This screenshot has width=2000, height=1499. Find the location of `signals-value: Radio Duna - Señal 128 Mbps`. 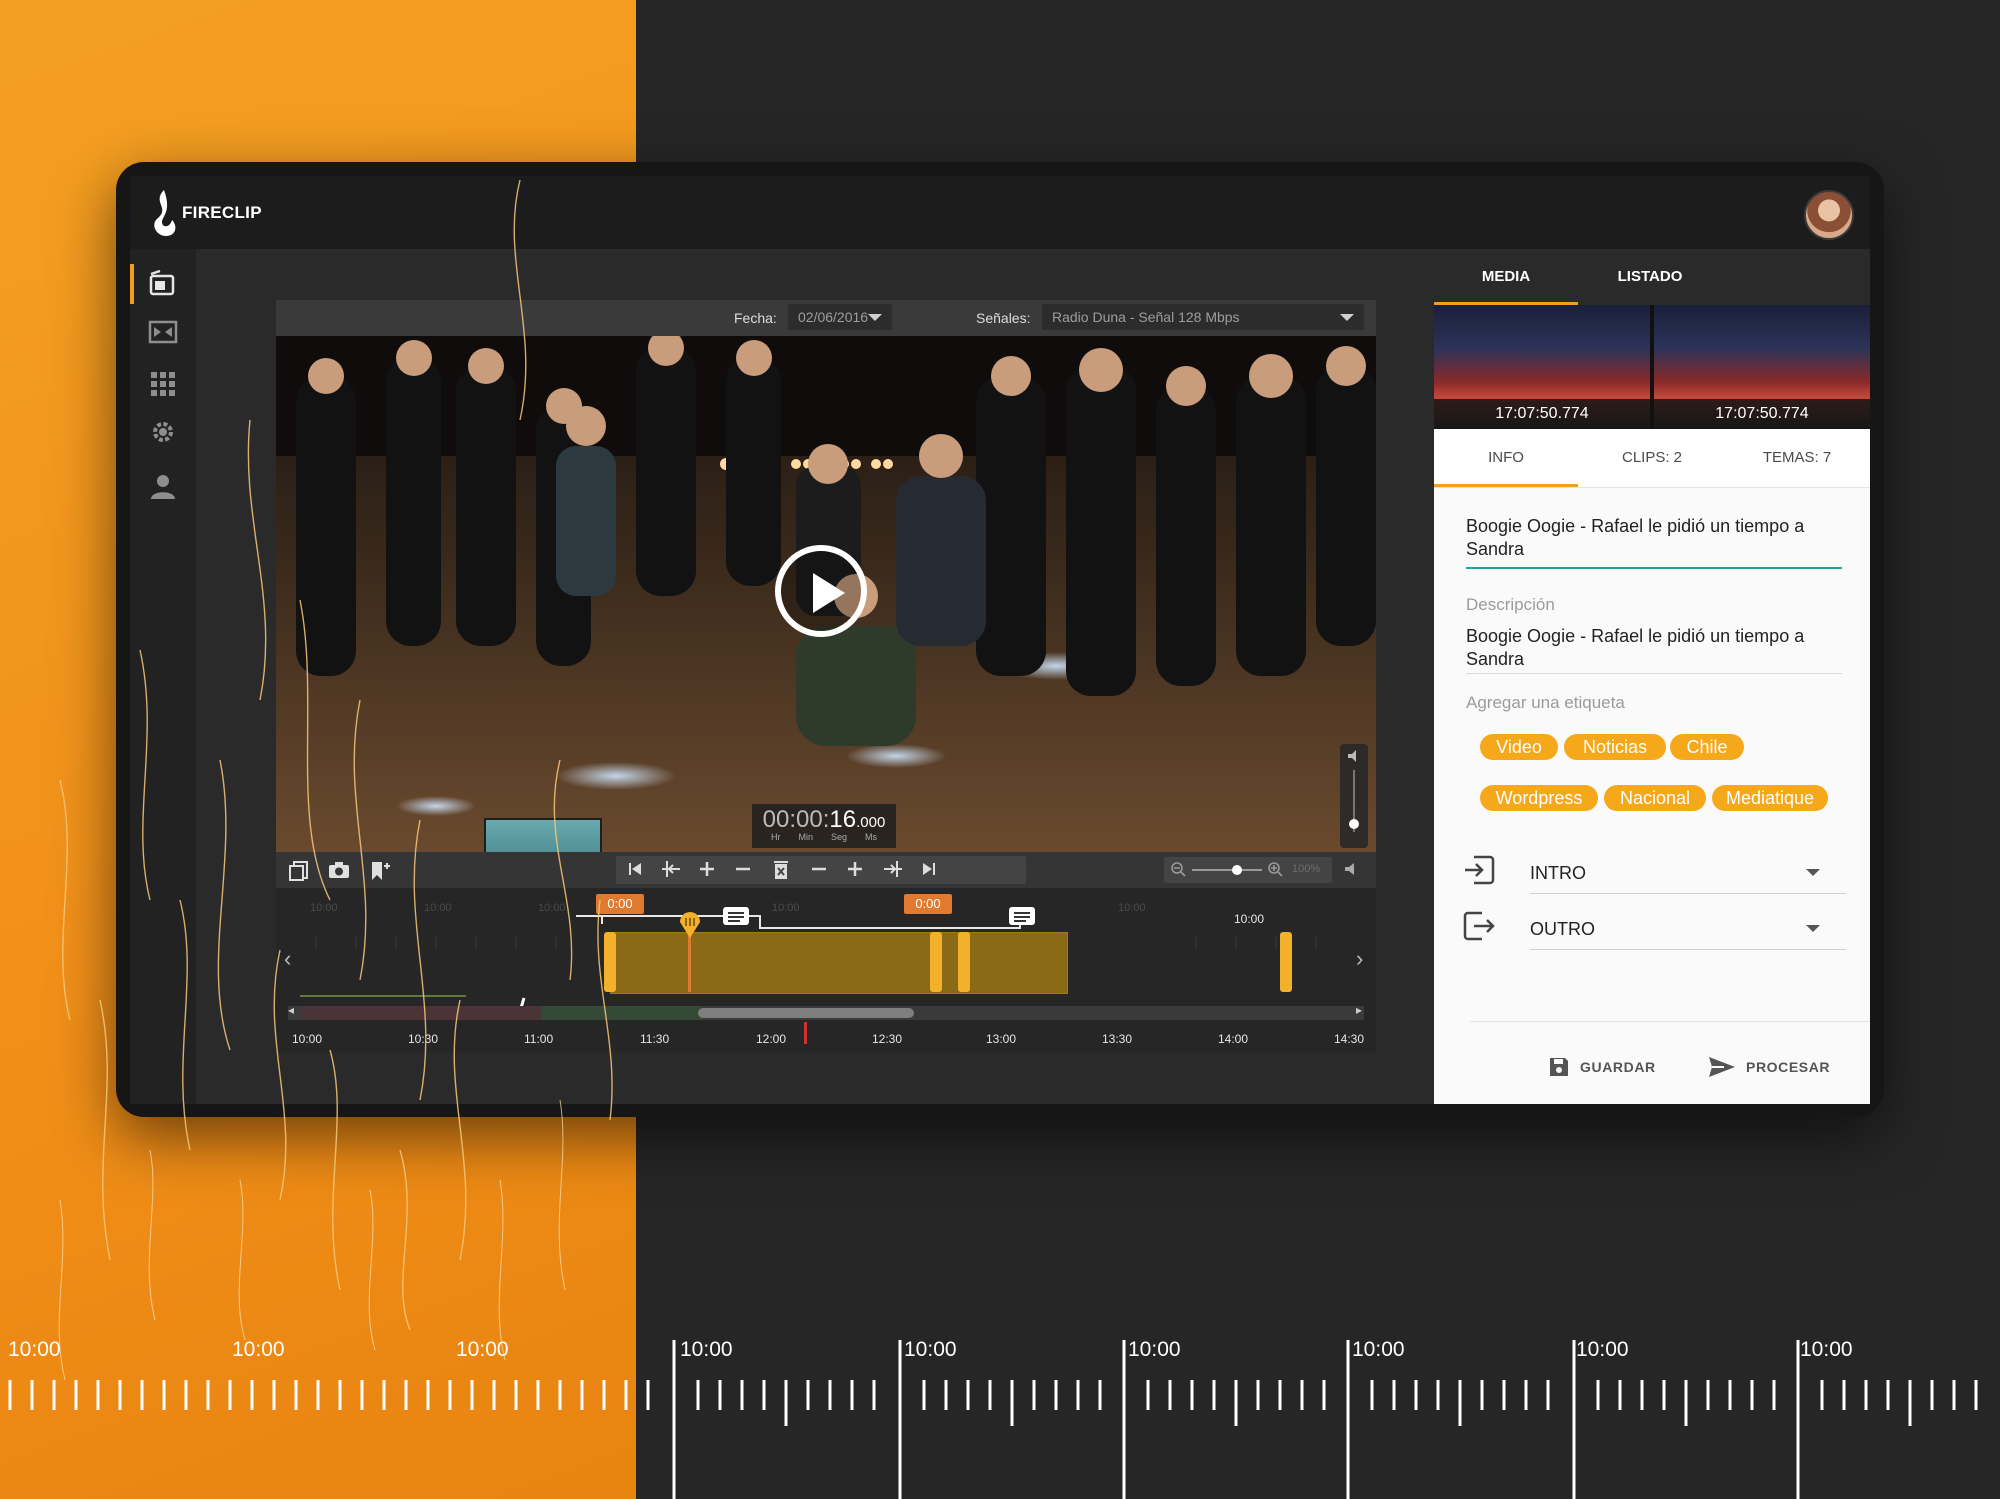

signals-value: Radio Duna - Señal 128 Mbps is located at coordinates (1146, 317).